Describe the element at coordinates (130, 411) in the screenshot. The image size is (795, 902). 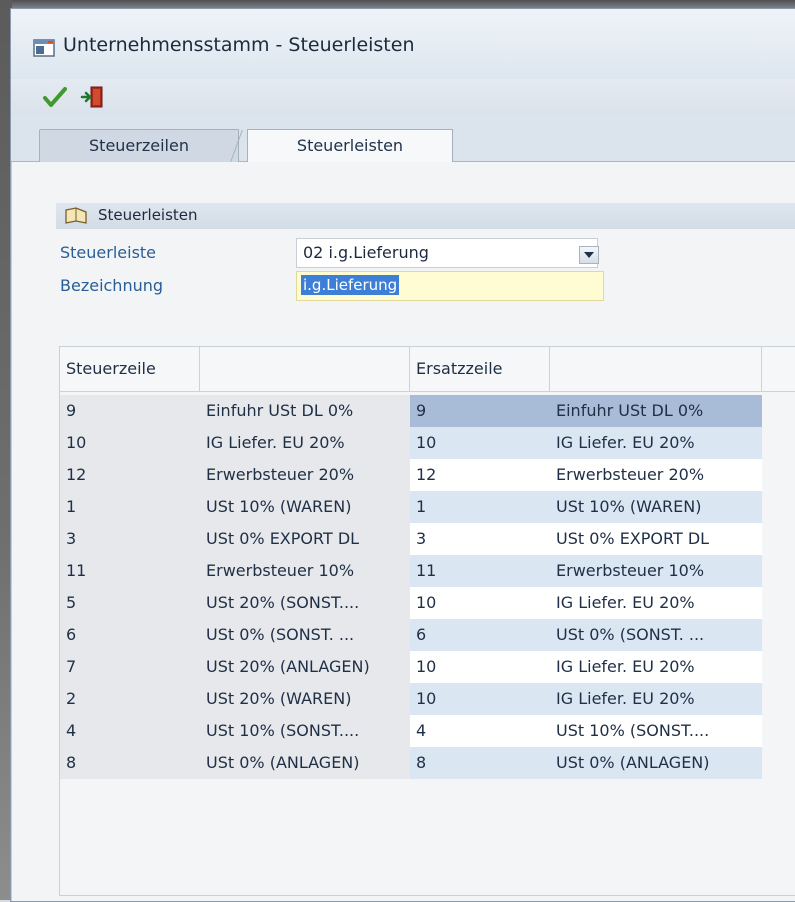
I see `steuerzeile-cell: 9` at that location.